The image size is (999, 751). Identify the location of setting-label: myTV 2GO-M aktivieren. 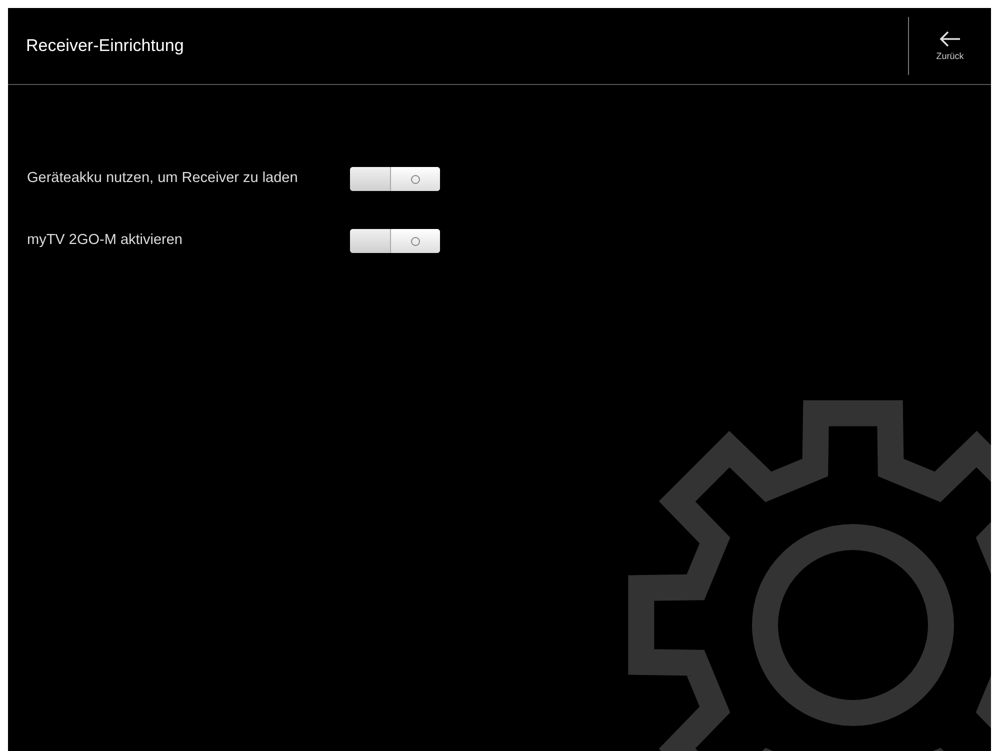
(105, 240).